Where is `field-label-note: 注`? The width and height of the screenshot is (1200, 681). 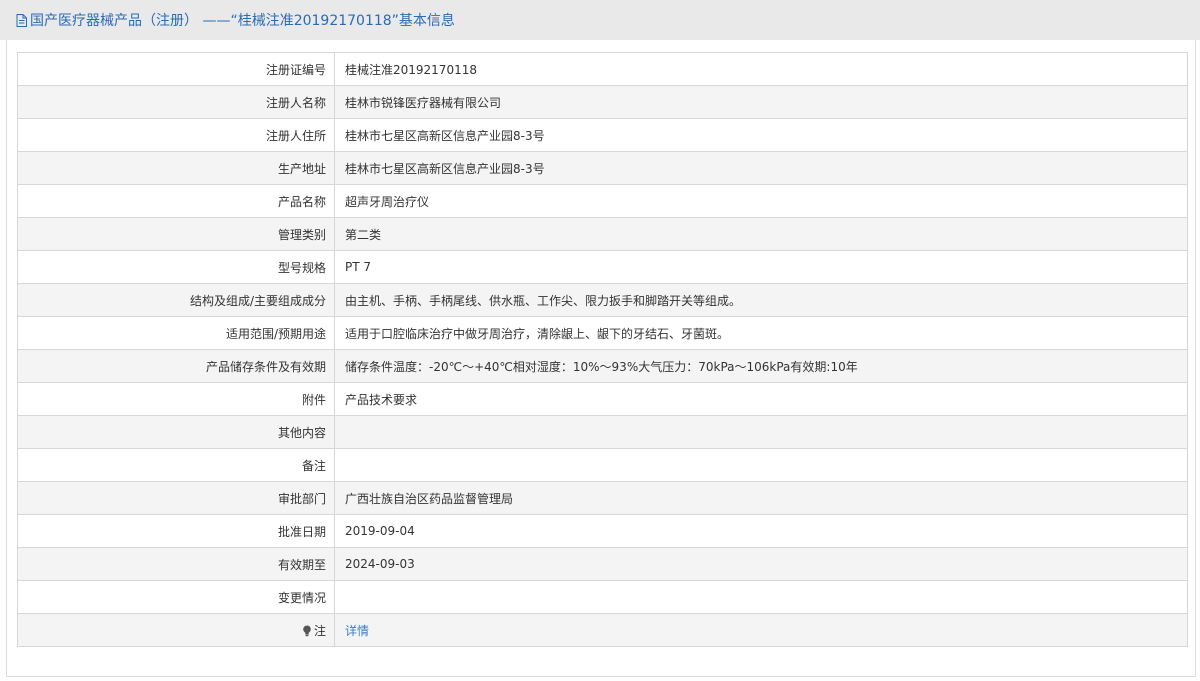 field-label-note: 注 is located at coordinates (176, 630).